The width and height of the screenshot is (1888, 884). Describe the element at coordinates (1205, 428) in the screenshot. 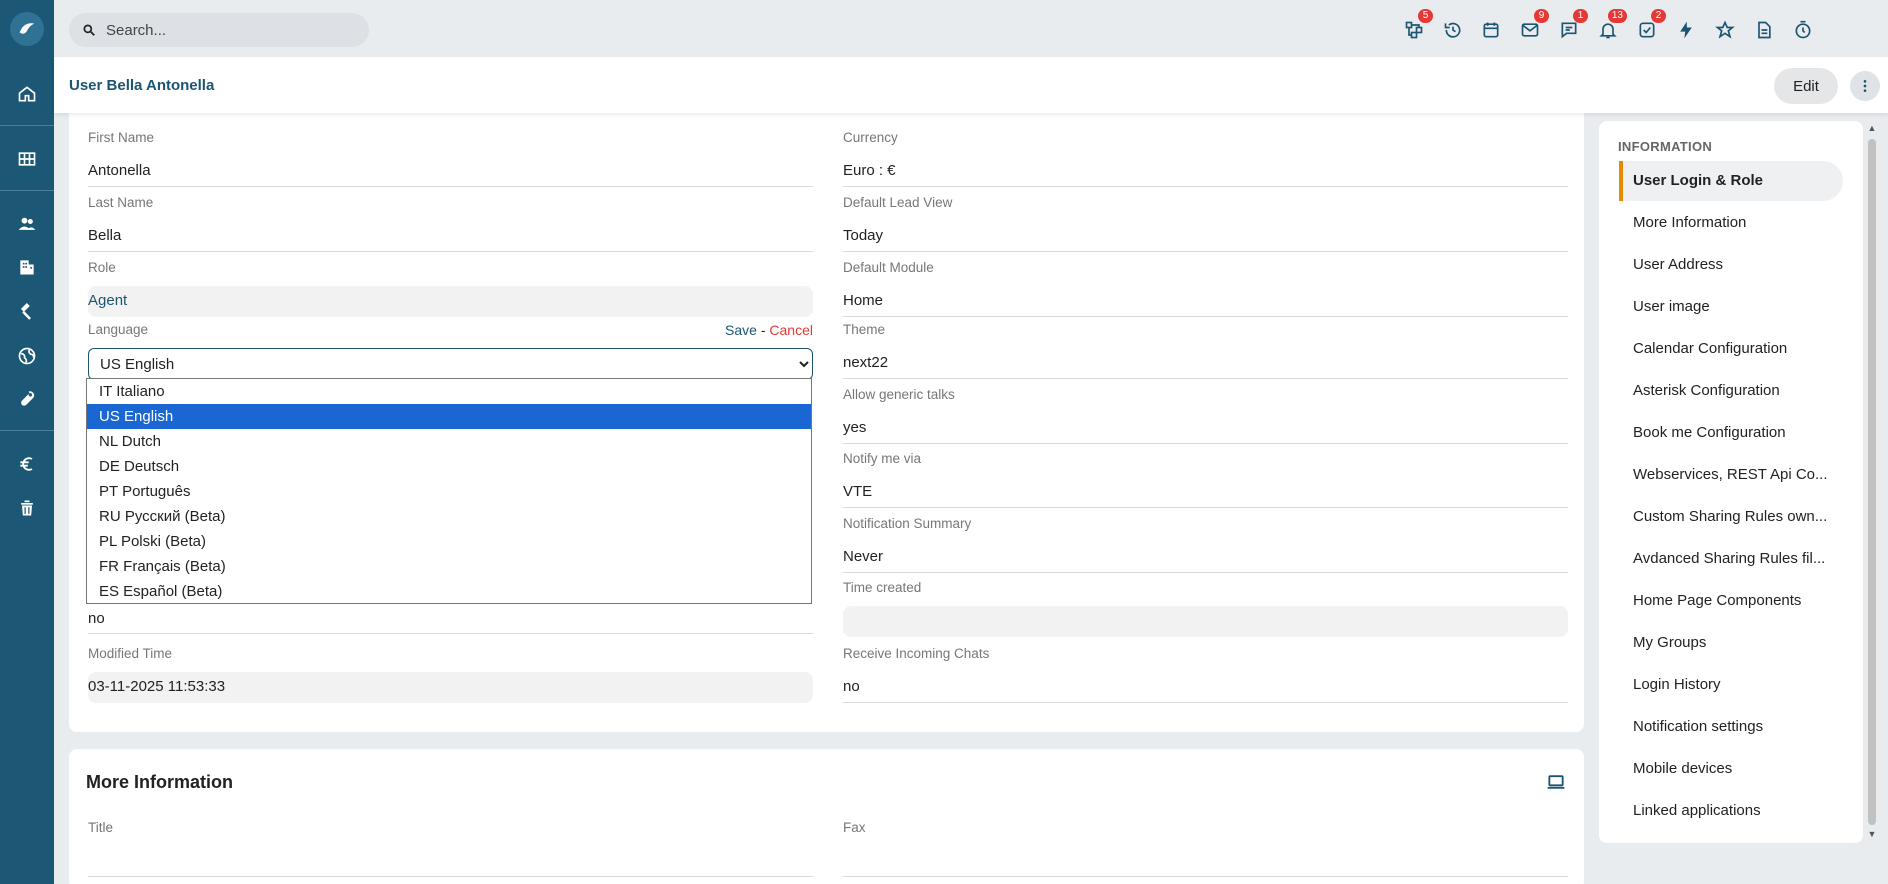

I see `field-value: yes` at that location.